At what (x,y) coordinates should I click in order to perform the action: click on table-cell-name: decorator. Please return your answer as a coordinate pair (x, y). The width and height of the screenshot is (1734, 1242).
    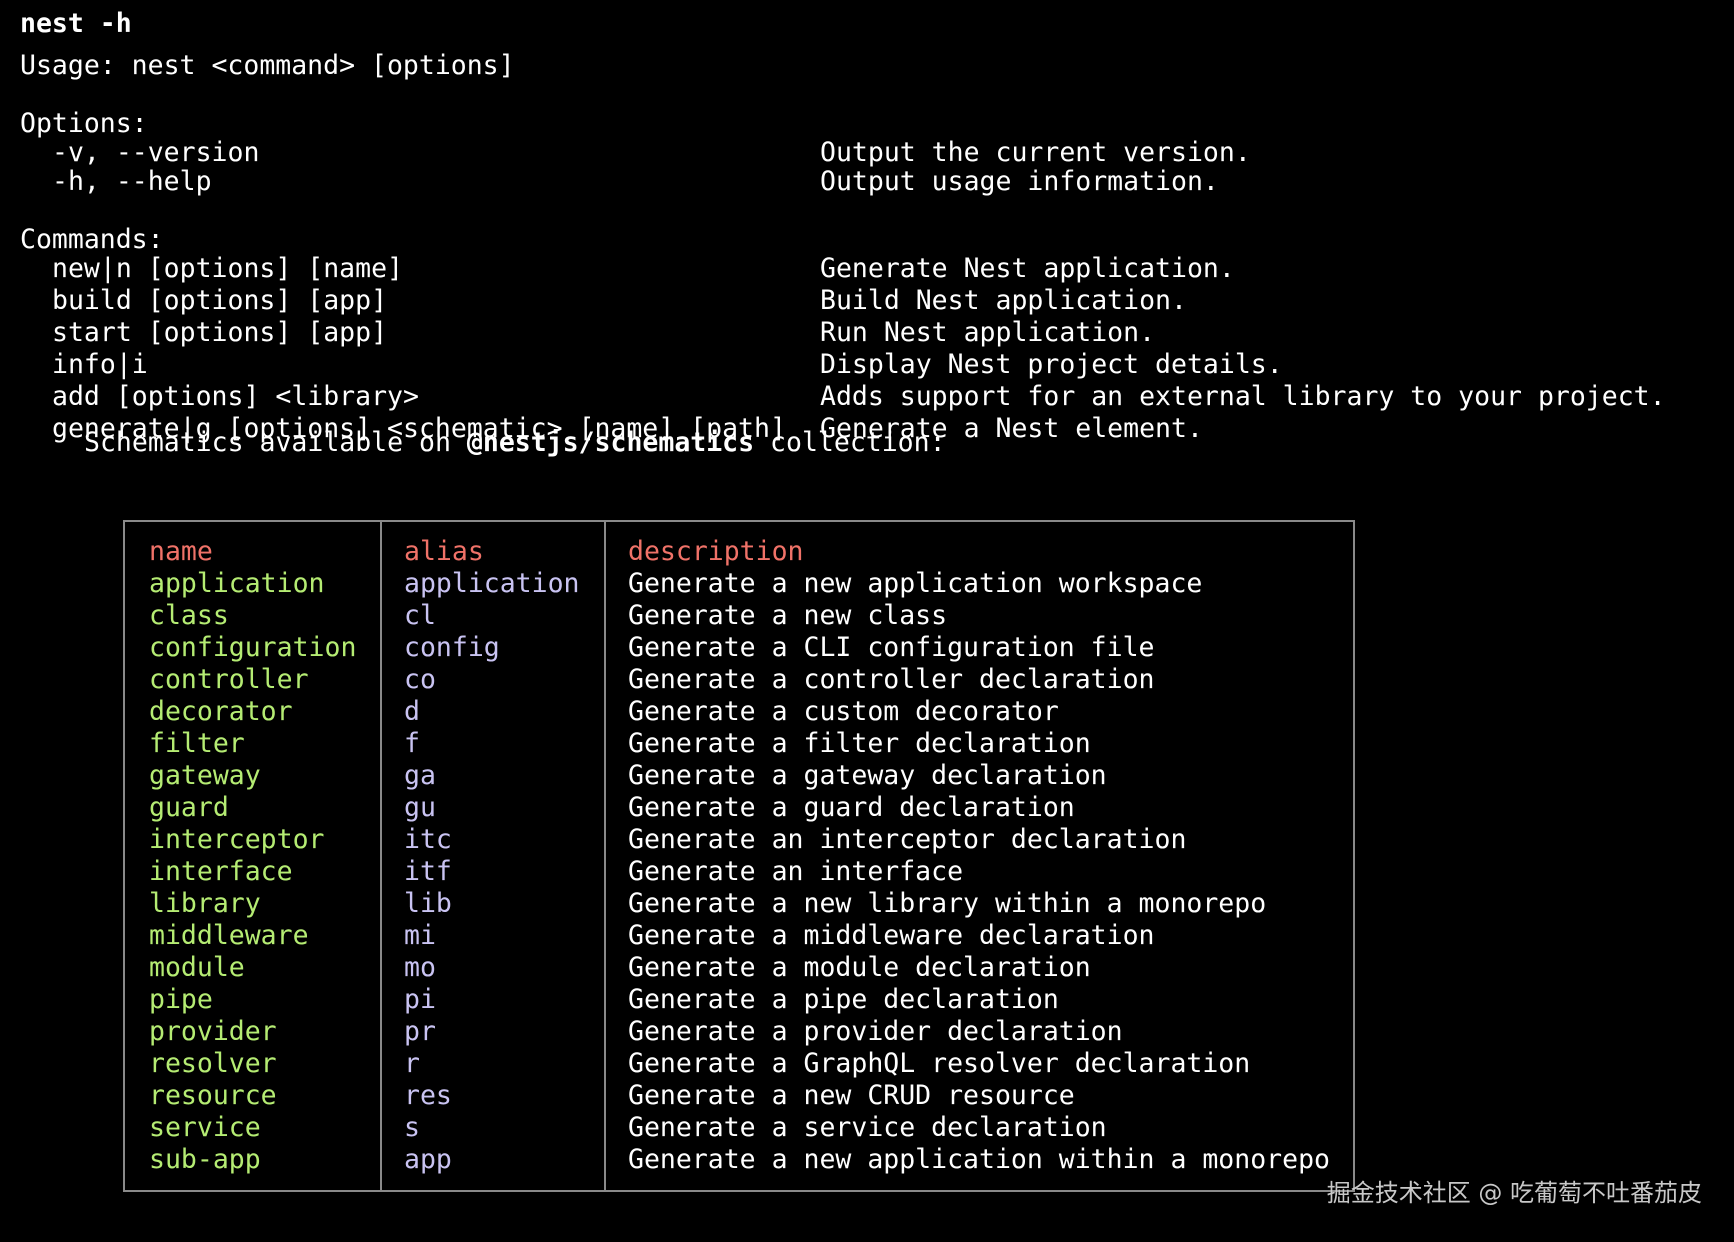
    Looking at the image, I should click on (221, 711).